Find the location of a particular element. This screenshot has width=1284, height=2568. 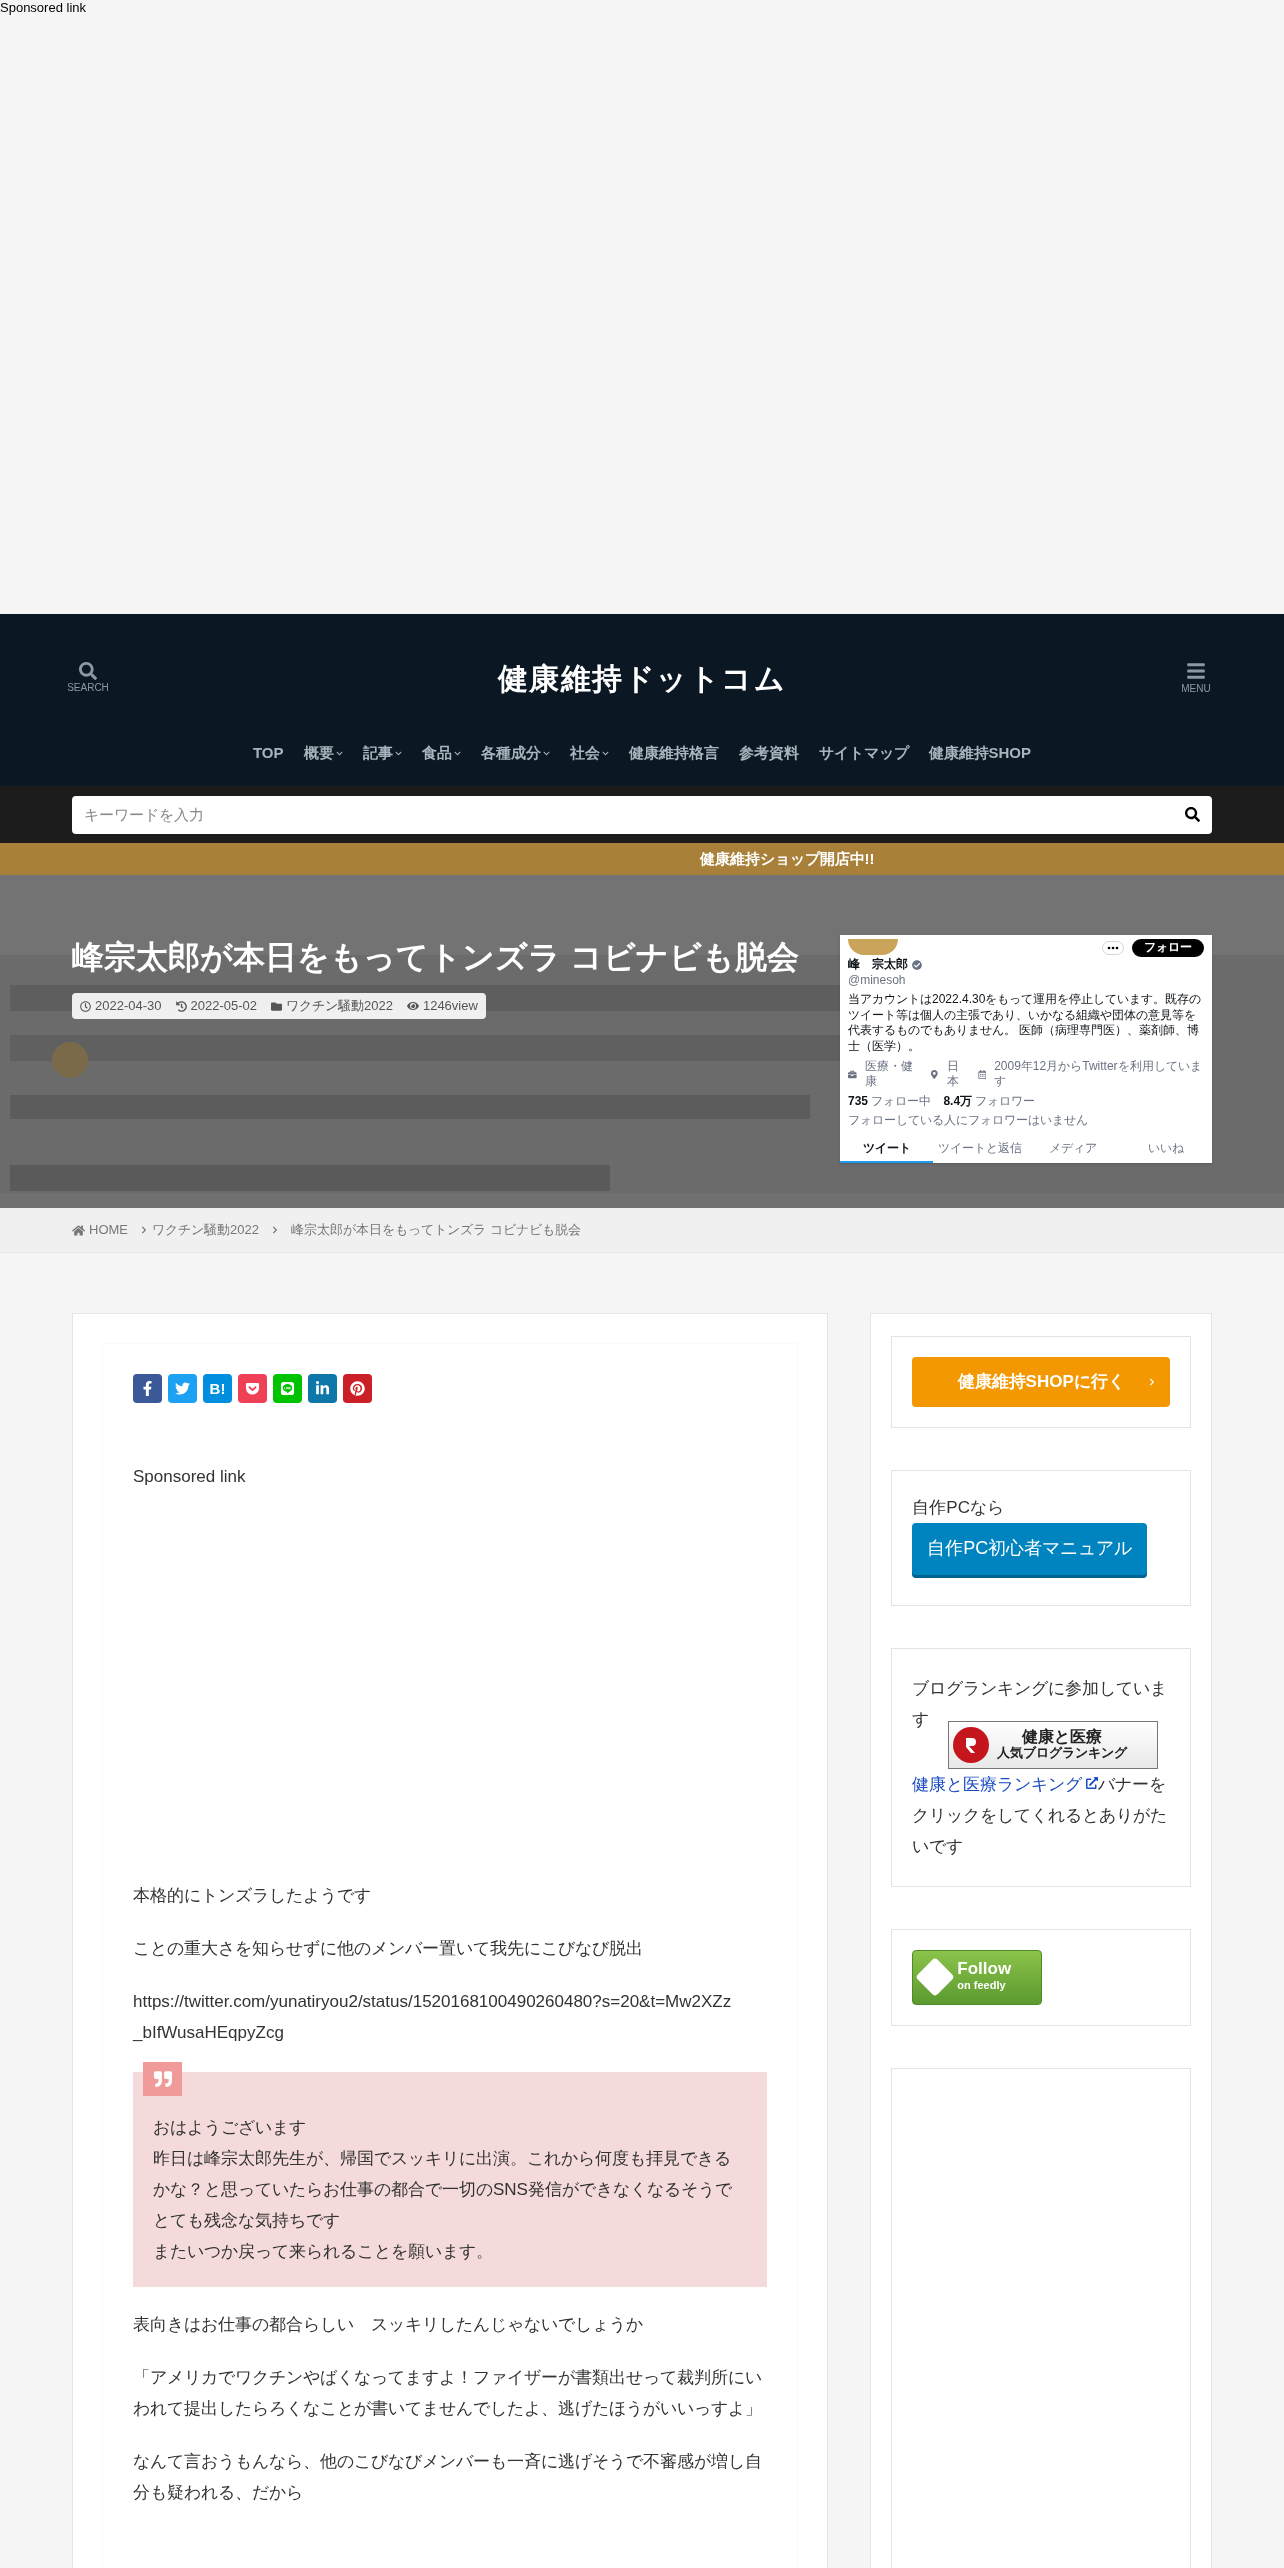

speech-bubble-icon is located at coordinates (287, 1388).